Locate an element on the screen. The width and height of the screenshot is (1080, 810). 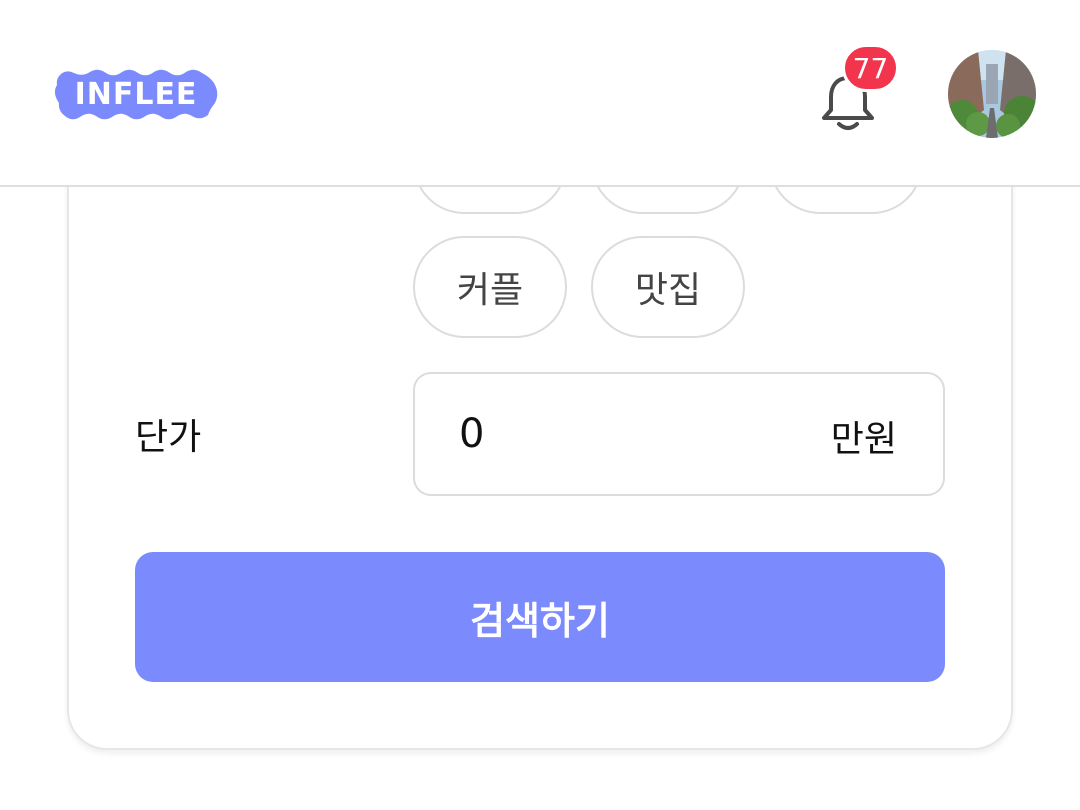
category-chip-label: 커플 is located at coordinates (490, 290).